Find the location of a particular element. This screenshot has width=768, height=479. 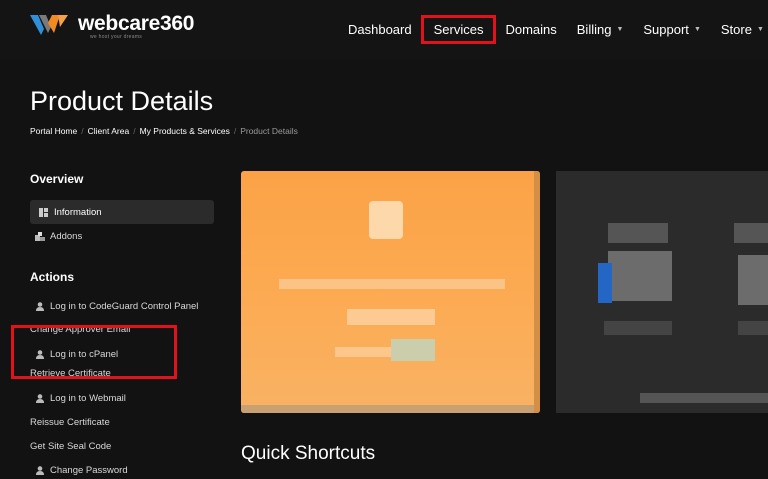

action-webmail-login: Log in to Webmail is located at coordinates (123, 398).